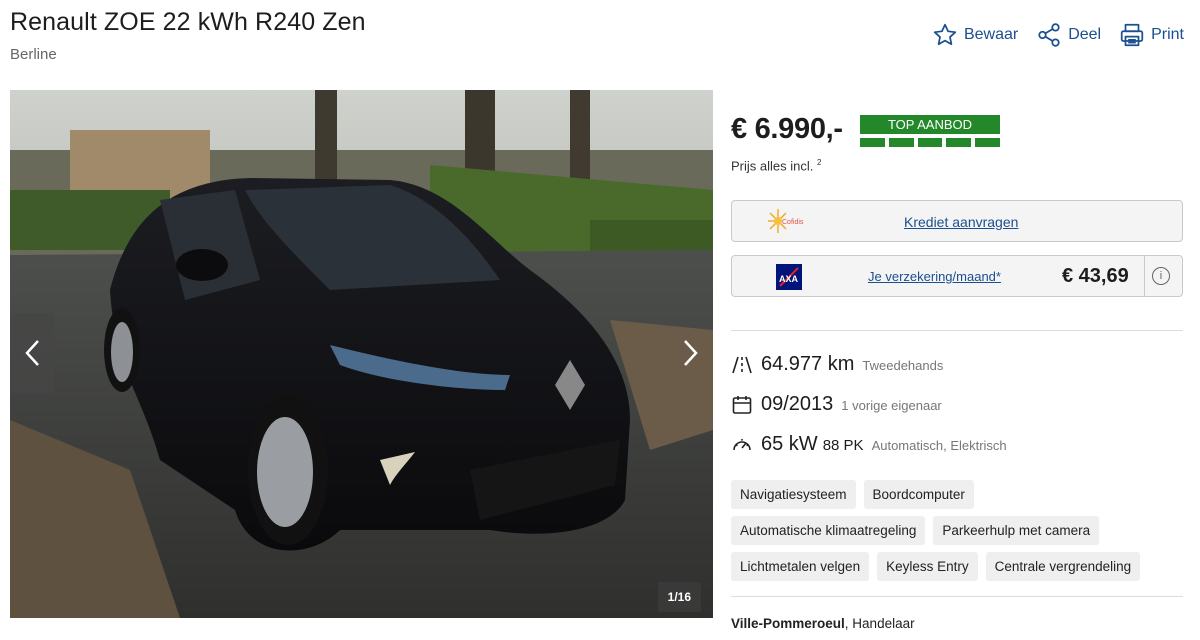 Image resolution: width=1200 pixels, height=640 pixels. I want to click on spec-mileage: 64.977 km Tweedehands, so click(837, 364).